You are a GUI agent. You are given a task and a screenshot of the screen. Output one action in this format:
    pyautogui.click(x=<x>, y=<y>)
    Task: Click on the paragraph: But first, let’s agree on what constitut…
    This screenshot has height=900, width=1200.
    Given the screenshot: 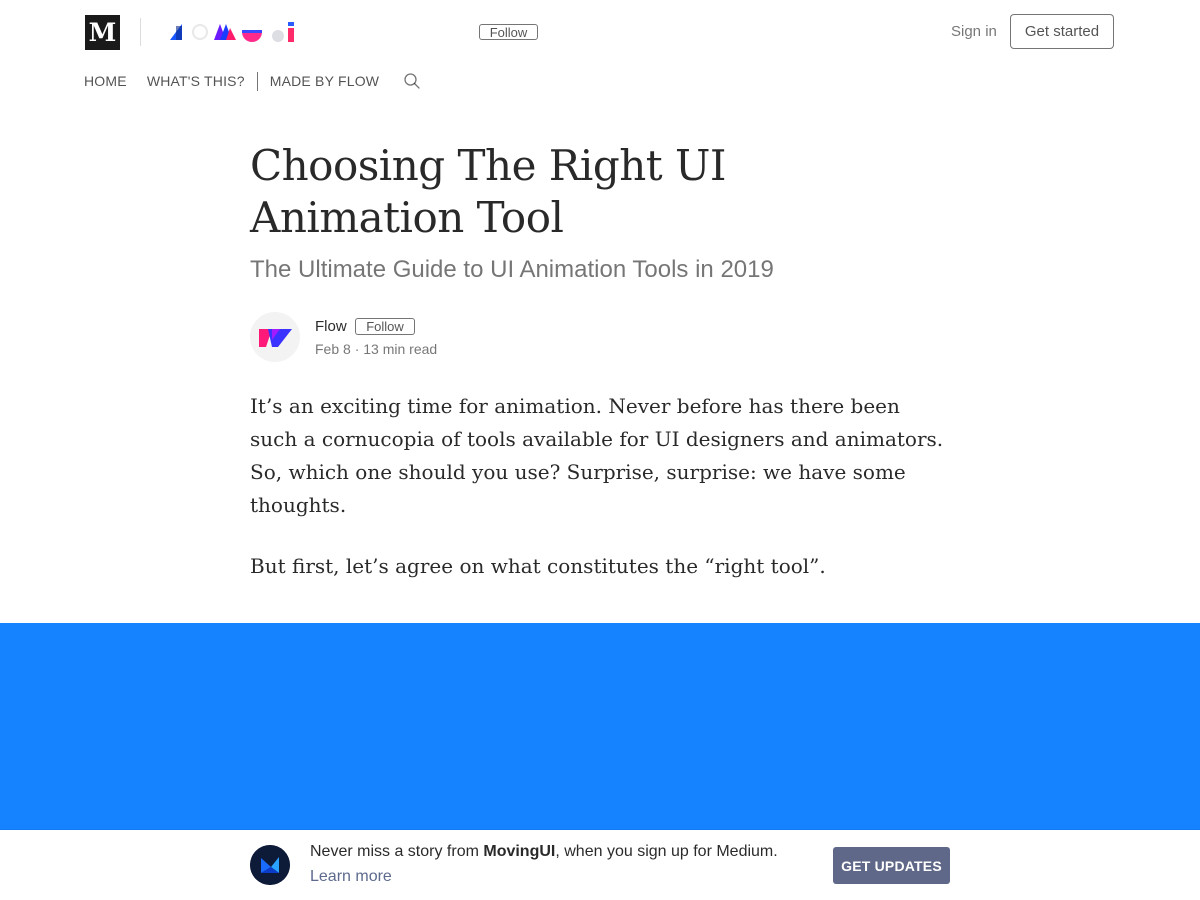 What is the action you would take?
    pyautogui.click(x=538, y=566)
    